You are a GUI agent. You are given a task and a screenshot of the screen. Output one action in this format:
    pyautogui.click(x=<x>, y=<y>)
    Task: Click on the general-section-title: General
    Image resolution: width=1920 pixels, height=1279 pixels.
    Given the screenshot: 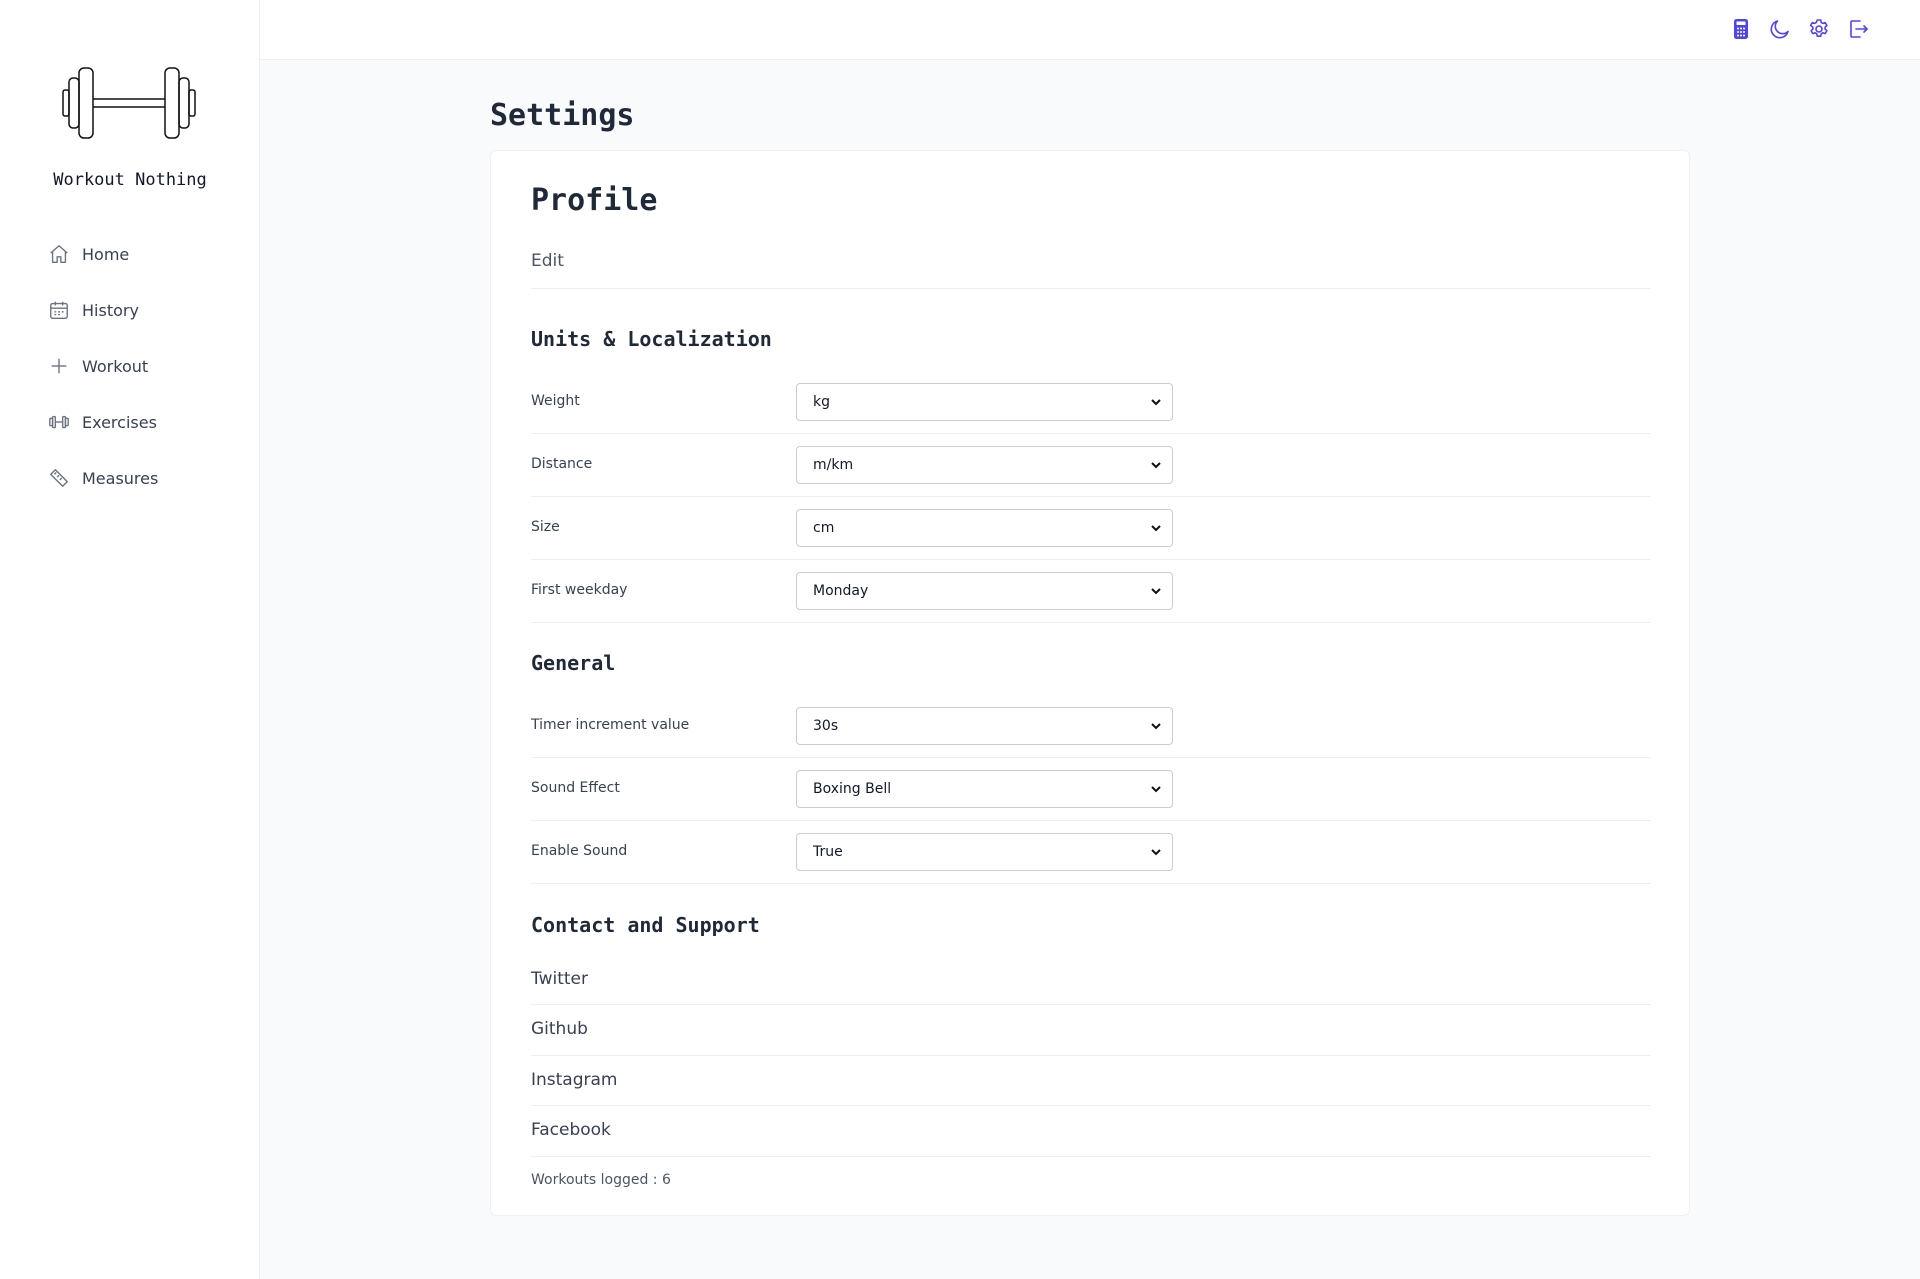 What is the action you would take?
    pyautogui.click(x=573, y=663)
    